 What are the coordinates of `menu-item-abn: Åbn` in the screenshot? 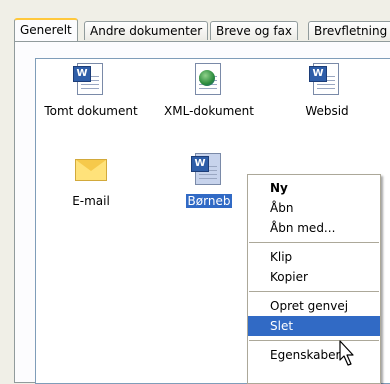 It's located at (314, 208).